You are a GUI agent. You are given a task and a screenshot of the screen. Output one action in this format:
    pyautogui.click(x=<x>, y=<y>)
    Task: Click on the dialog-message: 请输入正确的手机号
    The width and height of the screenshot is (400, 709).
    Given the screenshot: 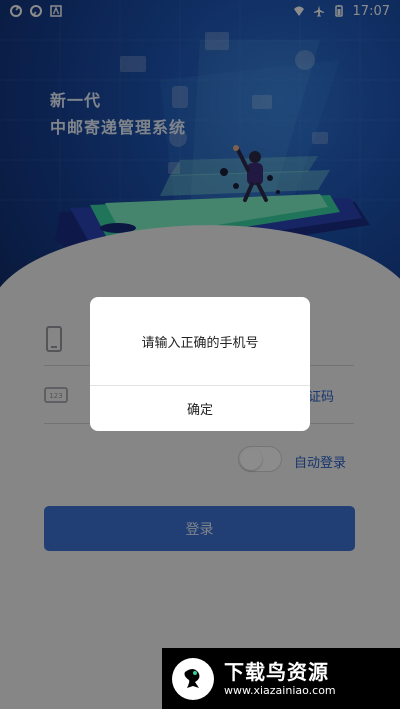 What is the action you would take?
    pyautogui.click(x=200, y=343)
    